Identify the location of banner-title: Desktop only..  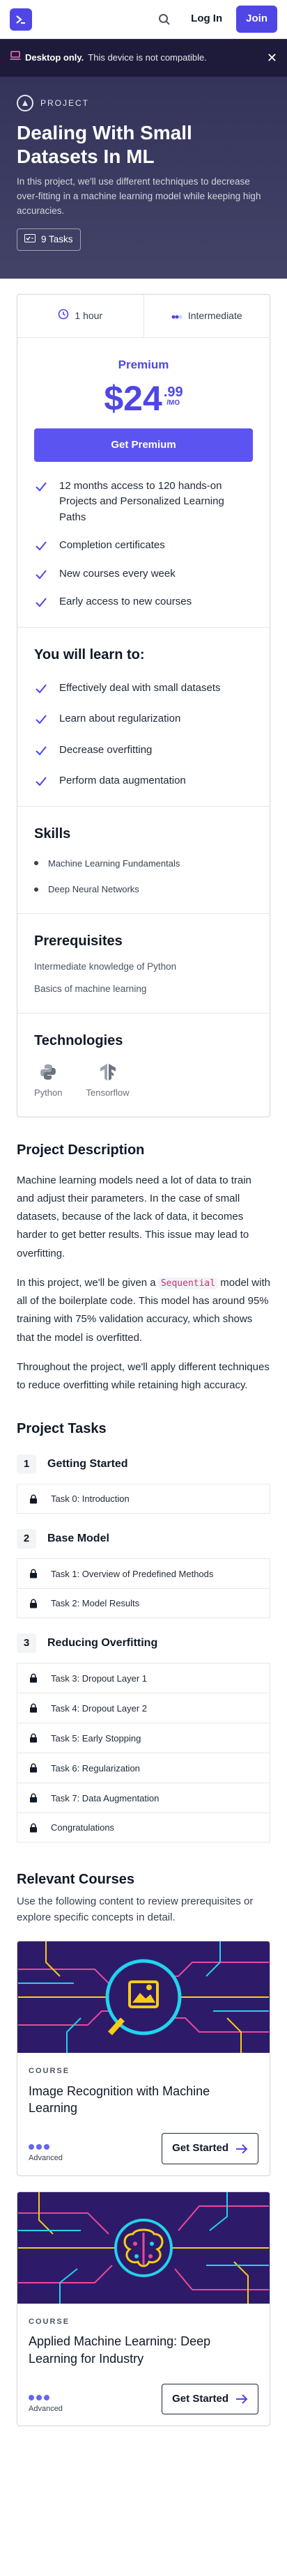
(54, 57).